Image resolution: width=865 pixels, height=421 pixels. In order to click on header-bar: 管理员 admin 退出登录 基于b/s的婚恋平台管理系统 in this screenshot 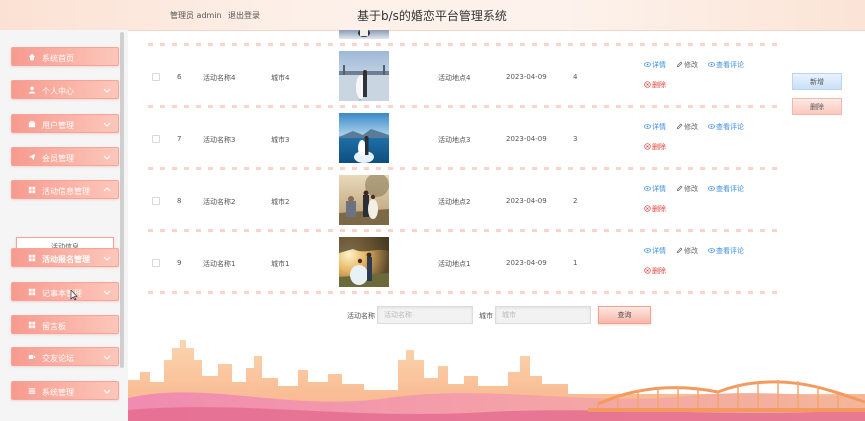, I will do `click(432, 15)`.